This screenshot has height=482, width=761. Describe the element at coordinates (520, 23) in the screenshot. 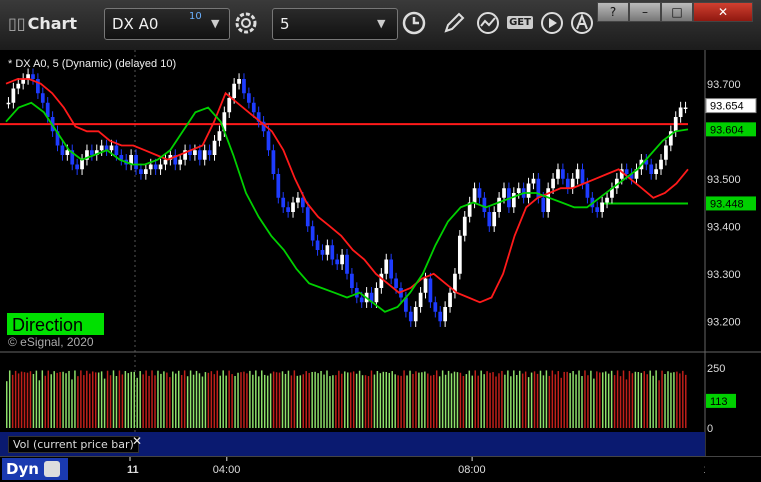

I see `get-icon: GET` at that location.